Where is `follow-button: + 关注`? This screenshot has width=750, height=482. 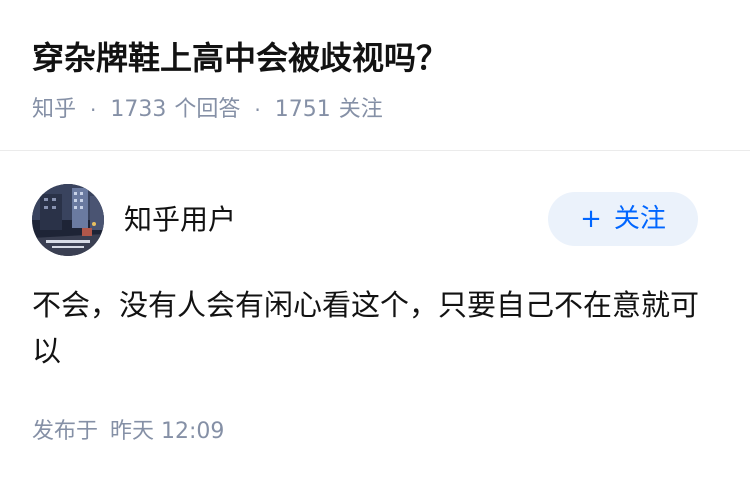
follow-button: + 关注 is located at coordinates (623, 219).